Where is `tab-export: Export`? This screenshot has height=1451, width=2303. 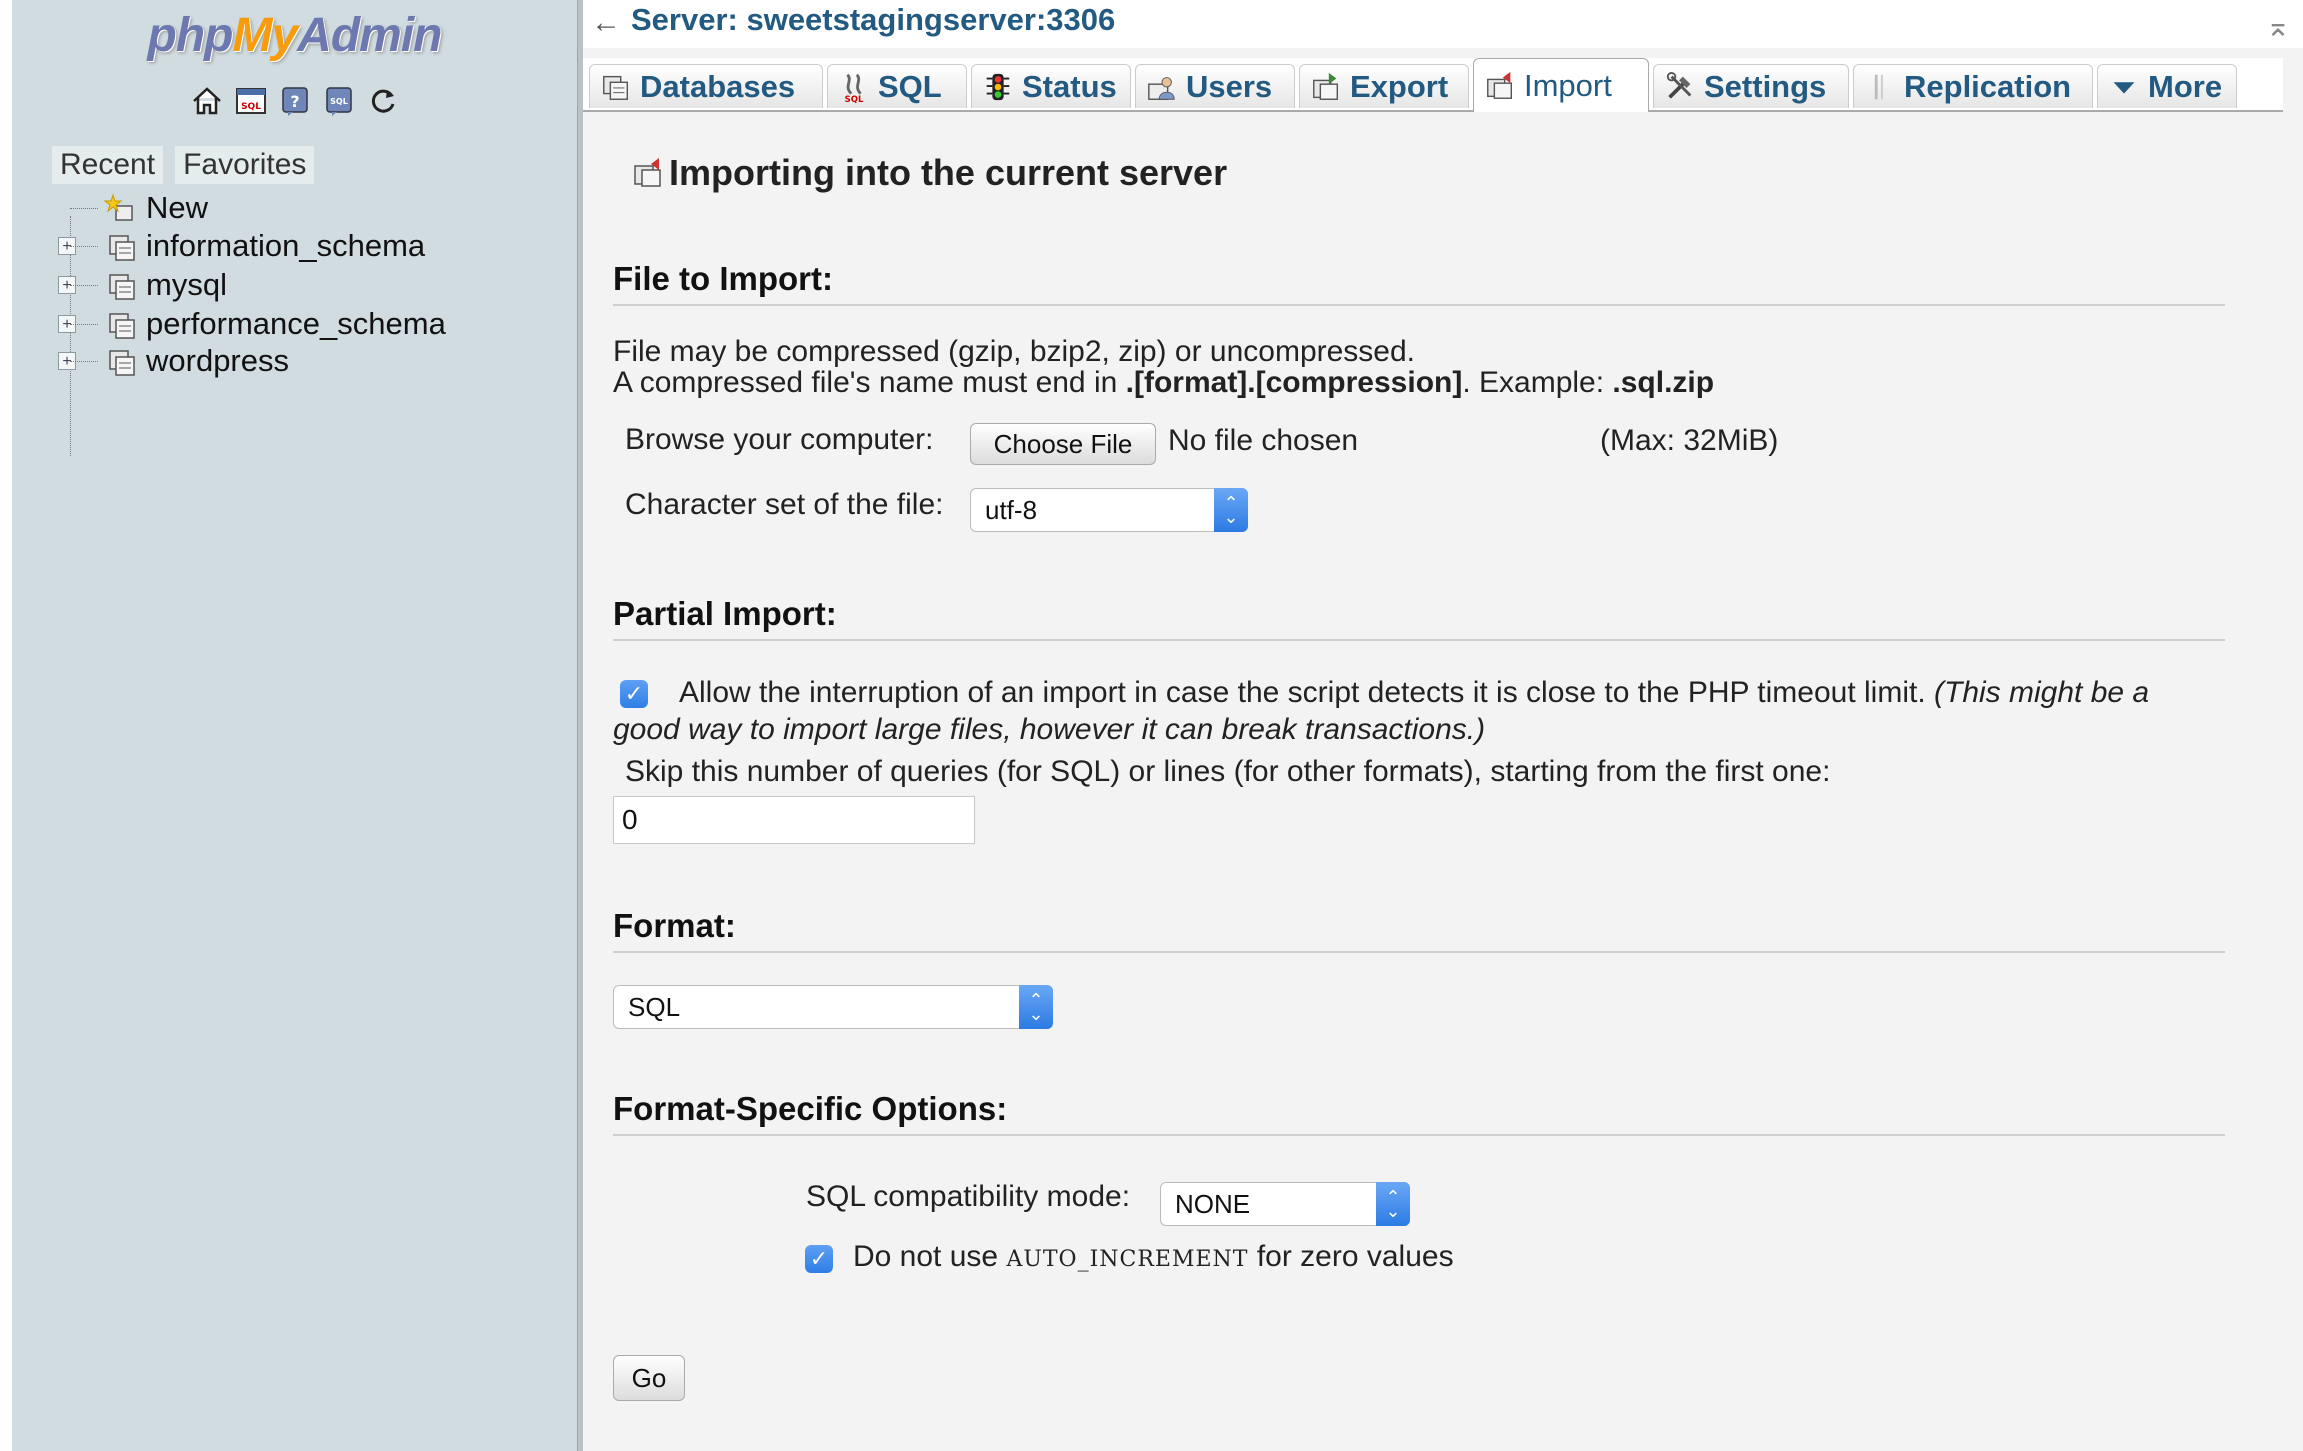
tab-export: Export is located at coordinates (1384, 86).